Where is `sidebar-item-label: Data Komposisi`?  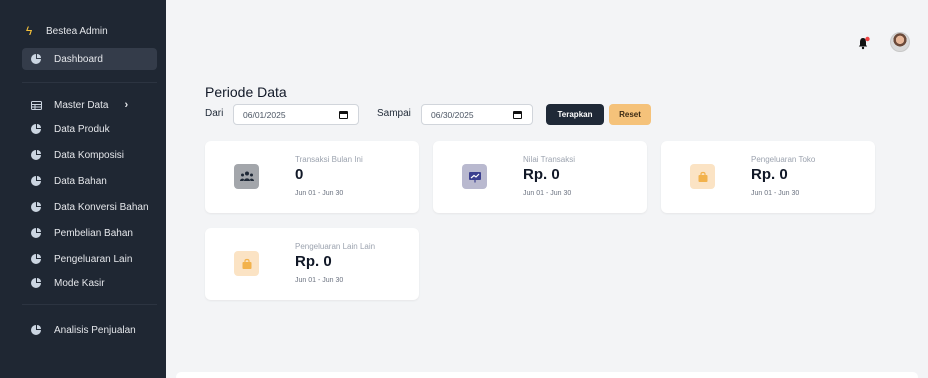
sidebar-item-label: Data Komposisi is located at coordinates (89, 155).